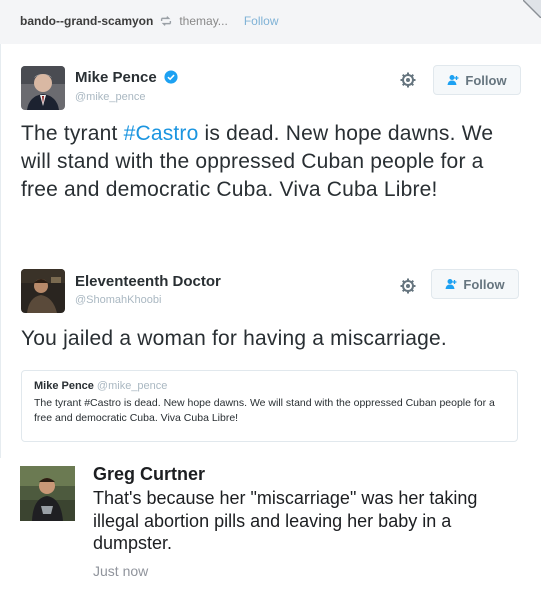 Image resolution: width=541 pixels, height=598 pixels. I want to click on corner-fold-icon, so click(532, 9).